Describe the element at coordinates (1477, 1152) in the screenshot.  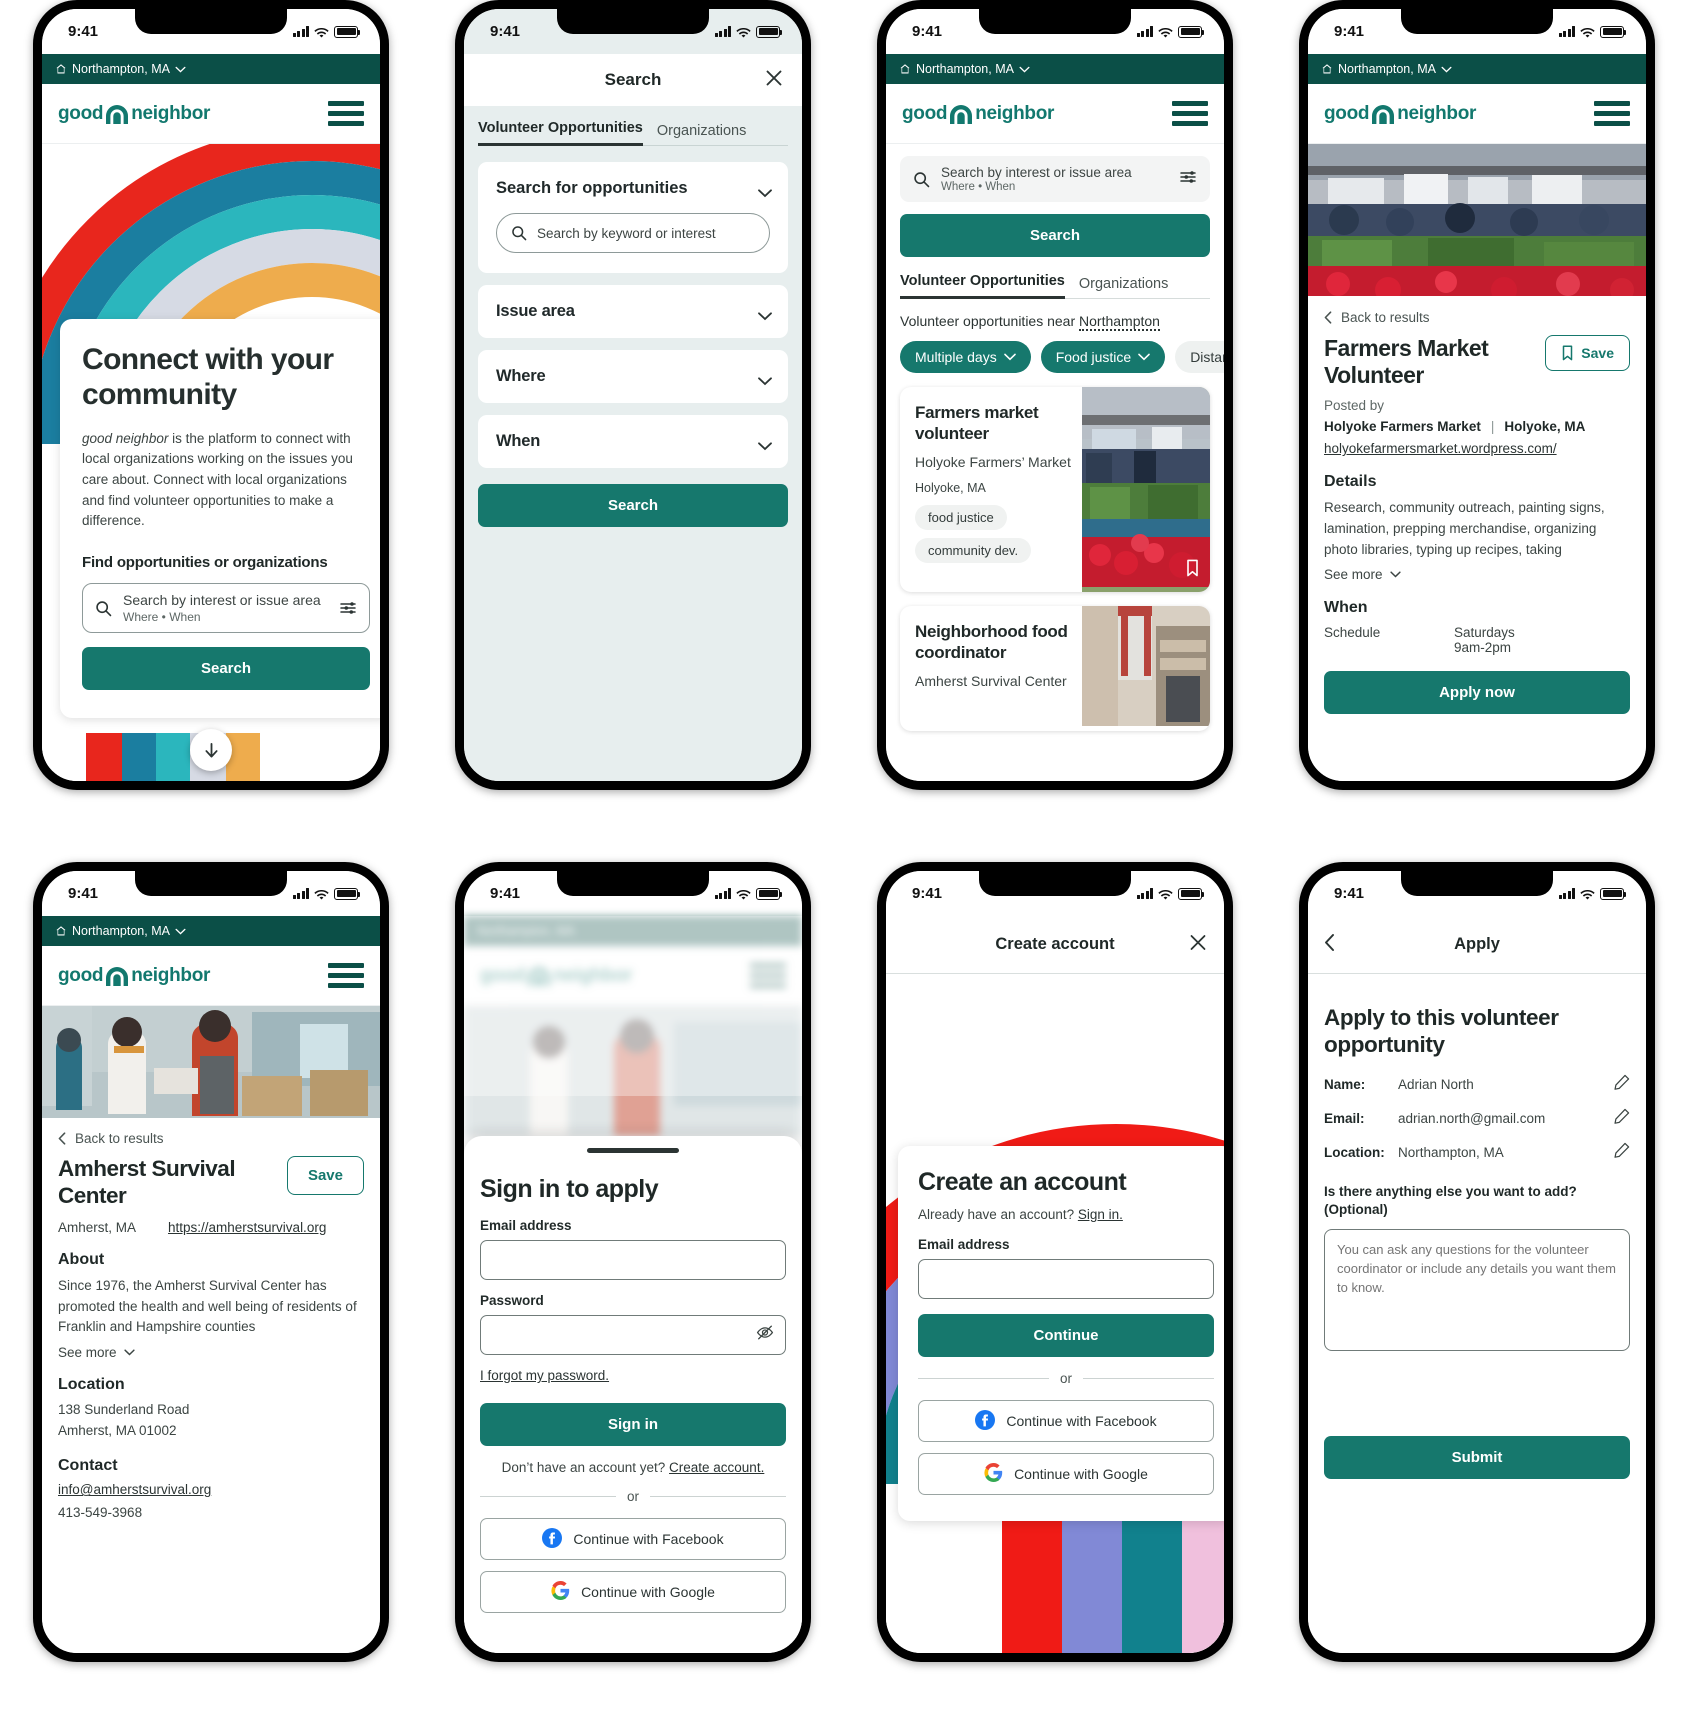
I see `field-row-location: Location: Northampton, MA` at that location.